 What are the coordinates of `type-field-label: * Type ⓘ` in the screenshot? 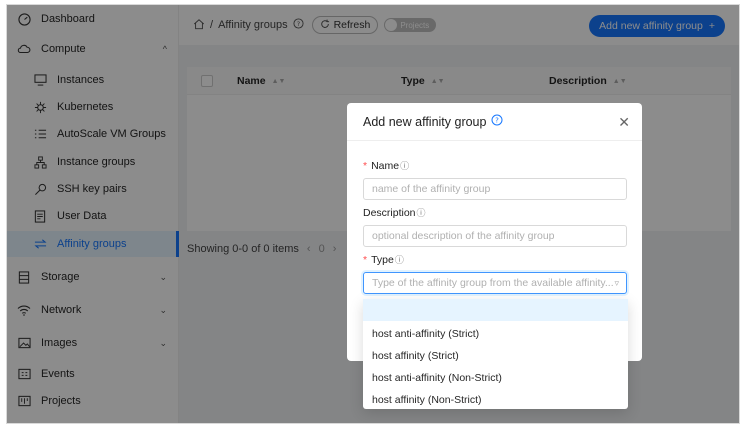 It's located at (383, 259).